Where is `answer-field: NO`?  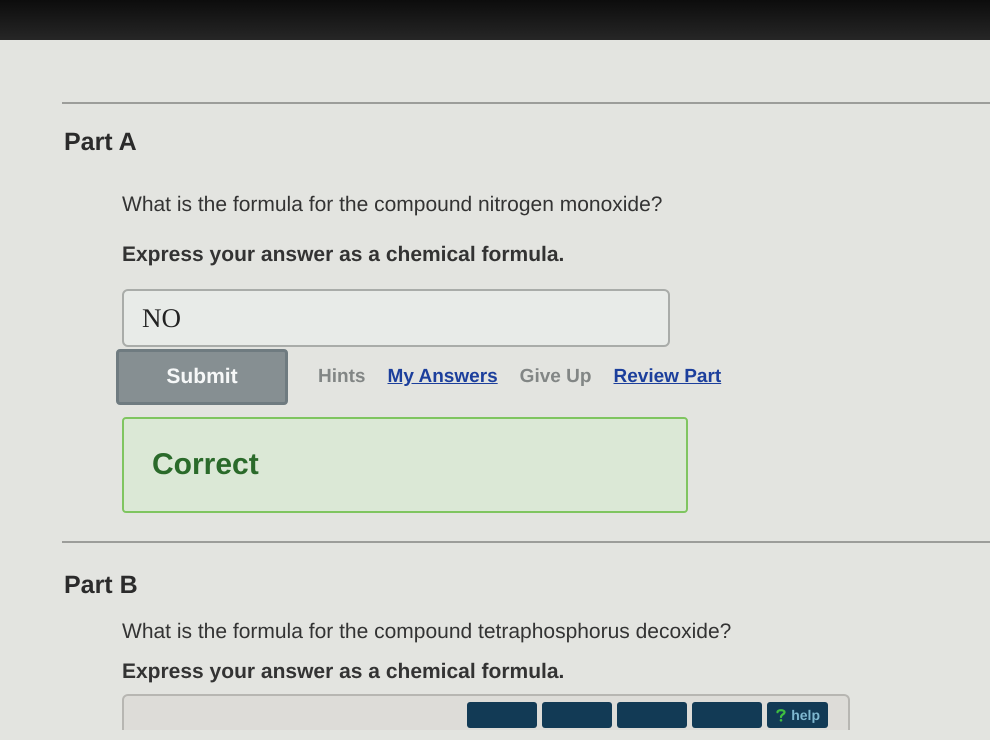
answer-field: NO is located at coordinates (396, 318).